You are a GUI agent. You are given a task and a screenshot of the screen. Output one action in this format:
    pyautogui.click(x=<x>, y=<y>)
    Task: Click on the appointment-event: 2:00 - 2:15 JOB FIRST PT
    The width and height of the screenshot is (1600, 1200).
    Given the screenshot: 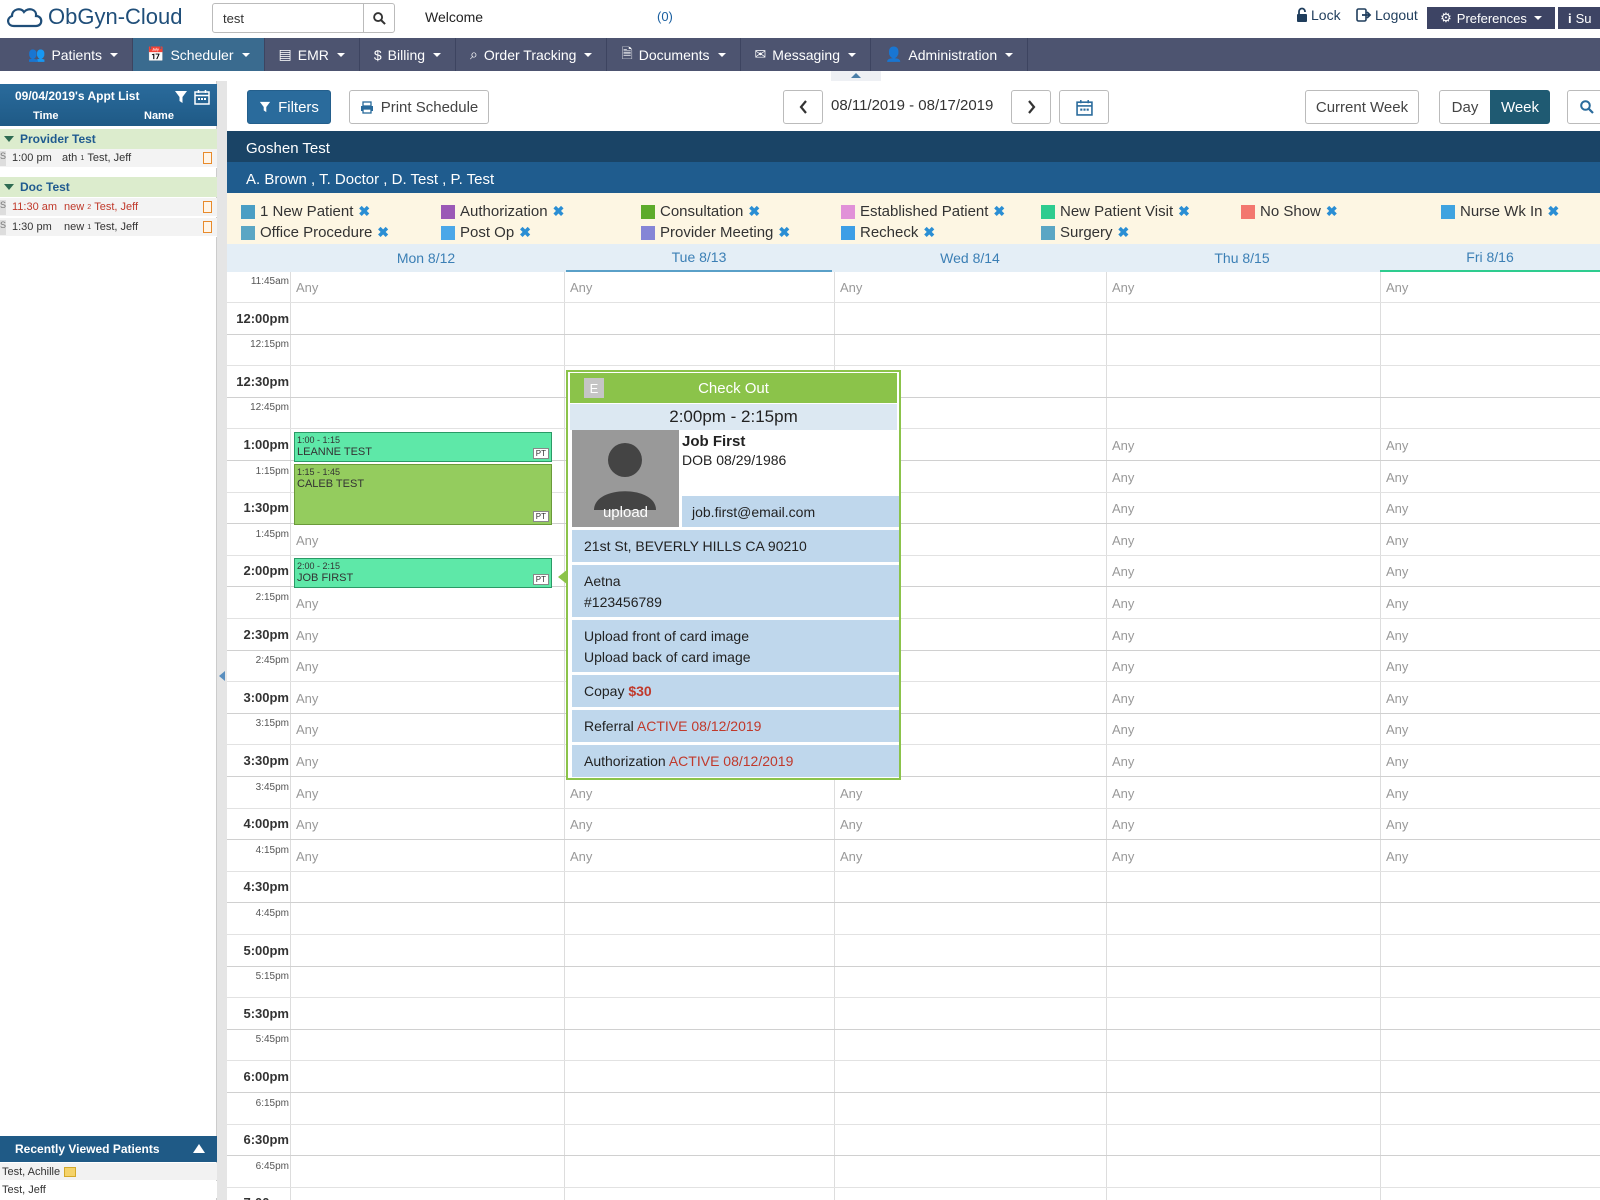 What is the action you would take?
    pyautogui.click(x=423, y=573)
    